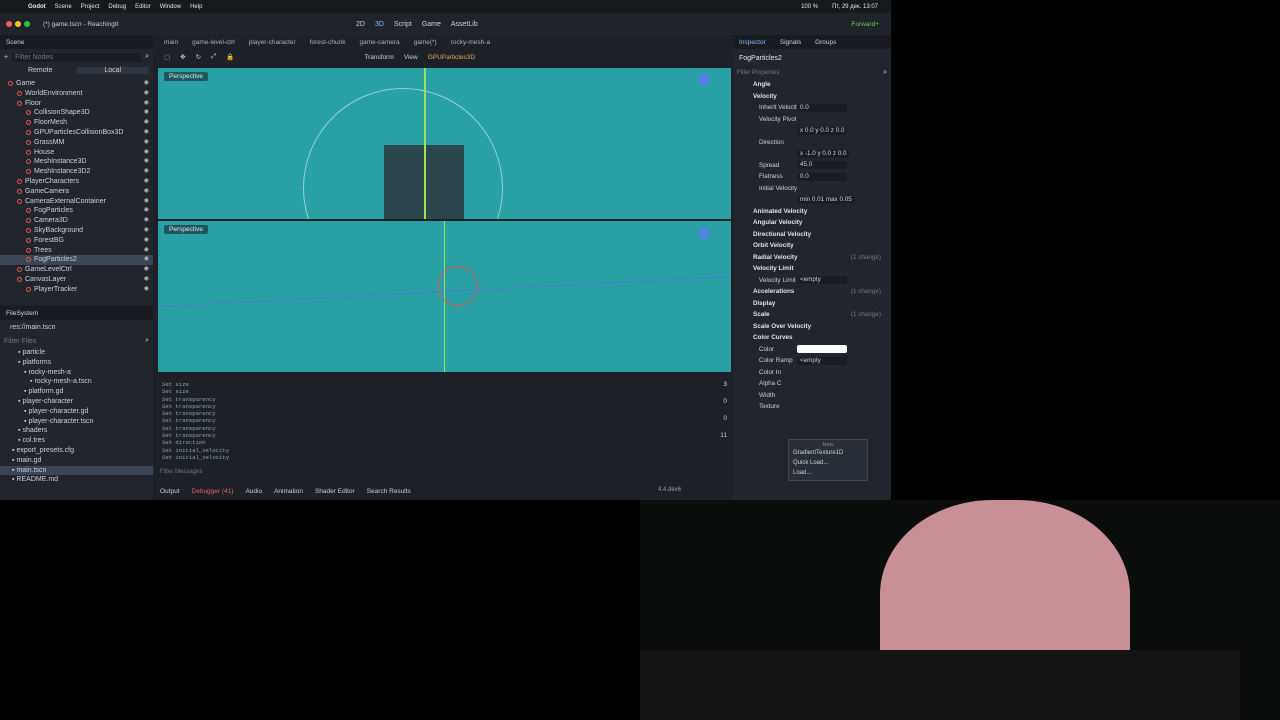 This screenshot has height=720, width=1280. I want to click on maximize-window-icon, so click(27, 24).